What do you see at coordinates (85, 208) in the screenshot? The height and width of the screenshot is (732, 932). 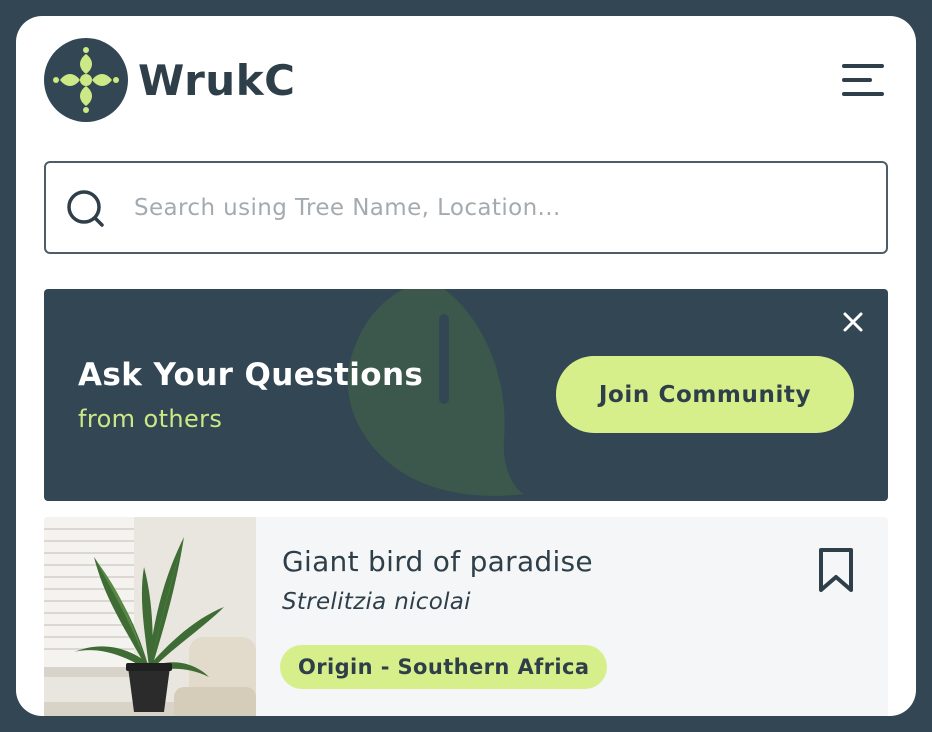 I see `search-icon` at bounding box center [85, 208].